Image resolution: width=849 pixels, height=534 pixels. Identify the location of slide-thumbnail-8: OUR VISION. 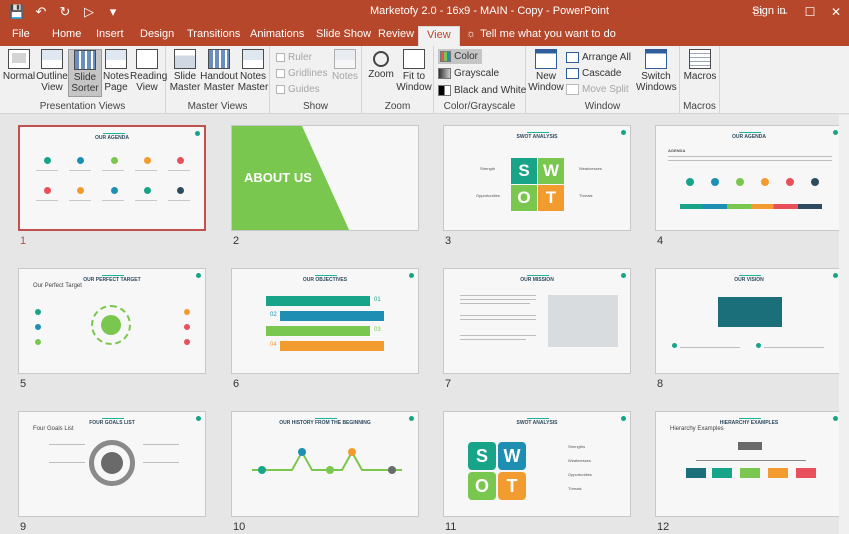
(749, 321).